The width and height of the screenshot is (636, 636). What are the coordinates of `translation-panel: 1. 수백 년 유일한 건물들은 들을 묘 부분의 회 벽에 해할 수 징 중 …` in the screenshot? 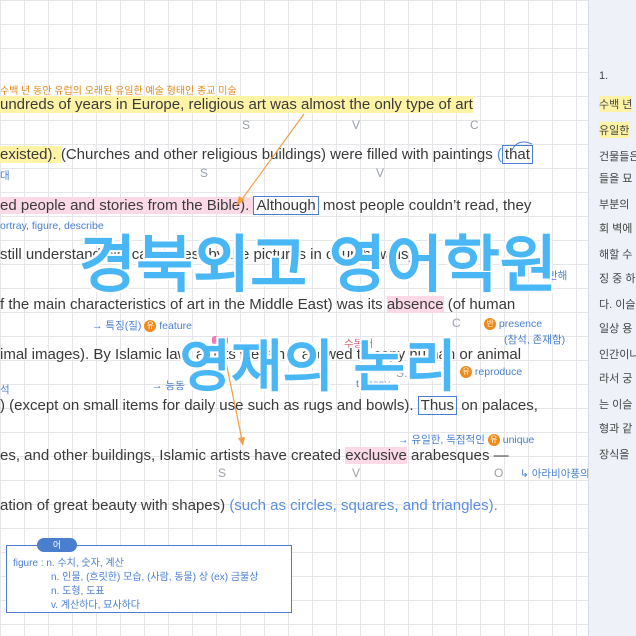 It's located at (612, 318).